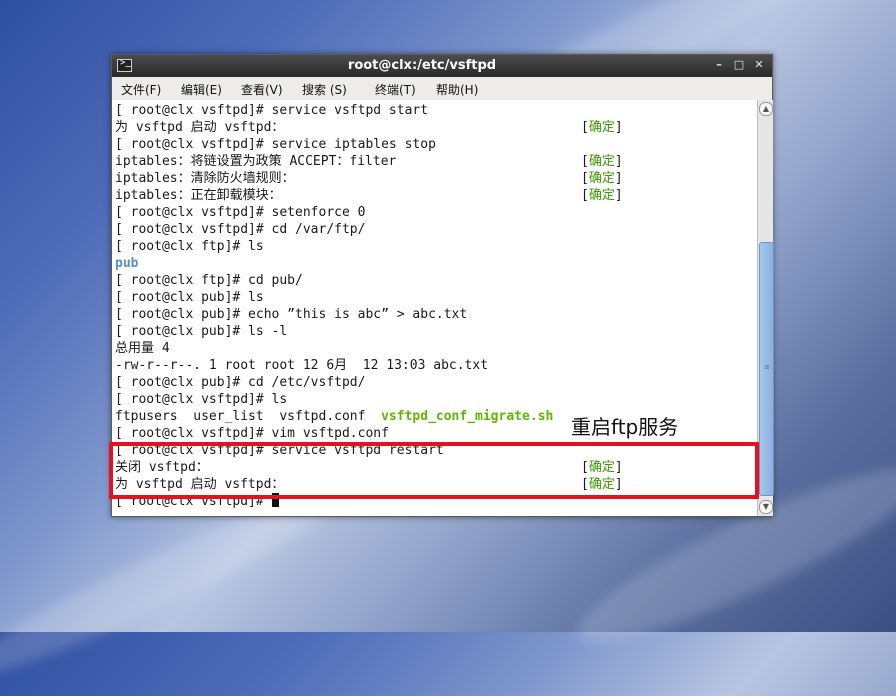  Describe the element at coordinates (395, 89) in the screenshot. I see `menu-terminal: 终端(T)` at that location.